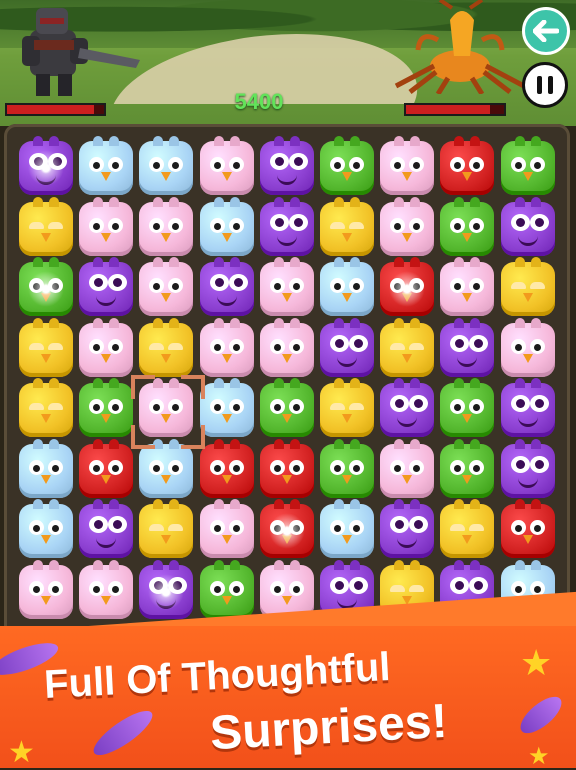 This screenshot has height=770, width=576. I want to click on enemy-health-fill, so click(448, 109).